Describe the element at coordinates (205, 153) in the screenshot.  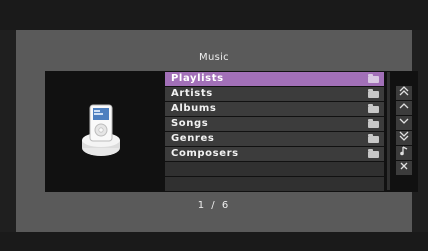
I see `list-item-label: Composers` at that location.